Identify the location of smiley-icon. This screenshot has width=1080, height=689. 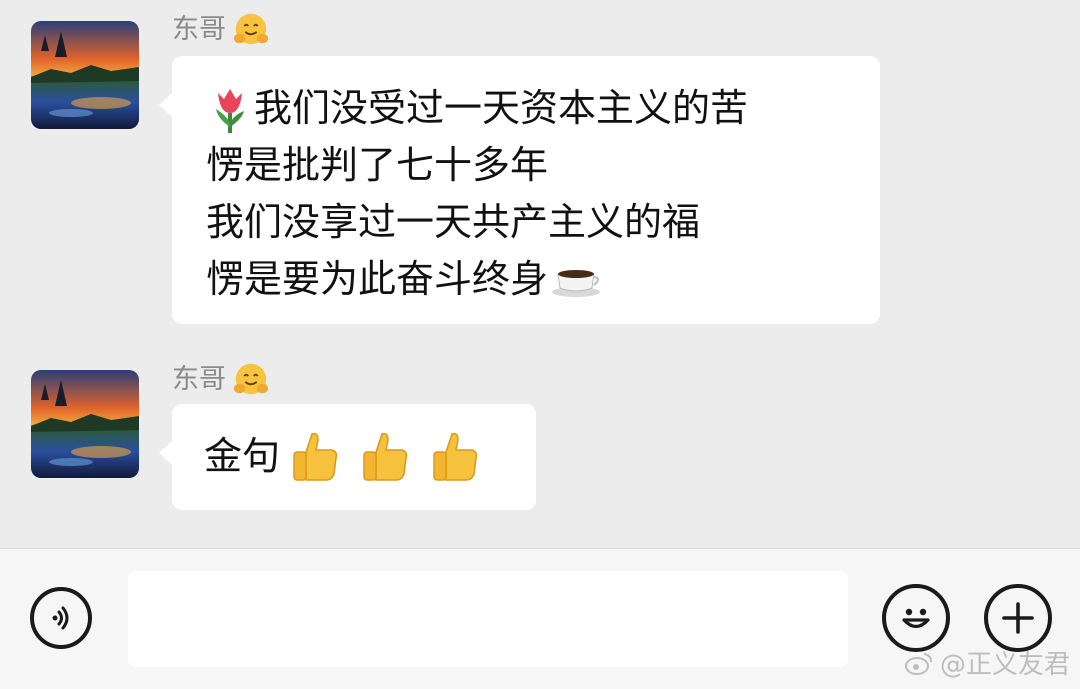
(916, 618).